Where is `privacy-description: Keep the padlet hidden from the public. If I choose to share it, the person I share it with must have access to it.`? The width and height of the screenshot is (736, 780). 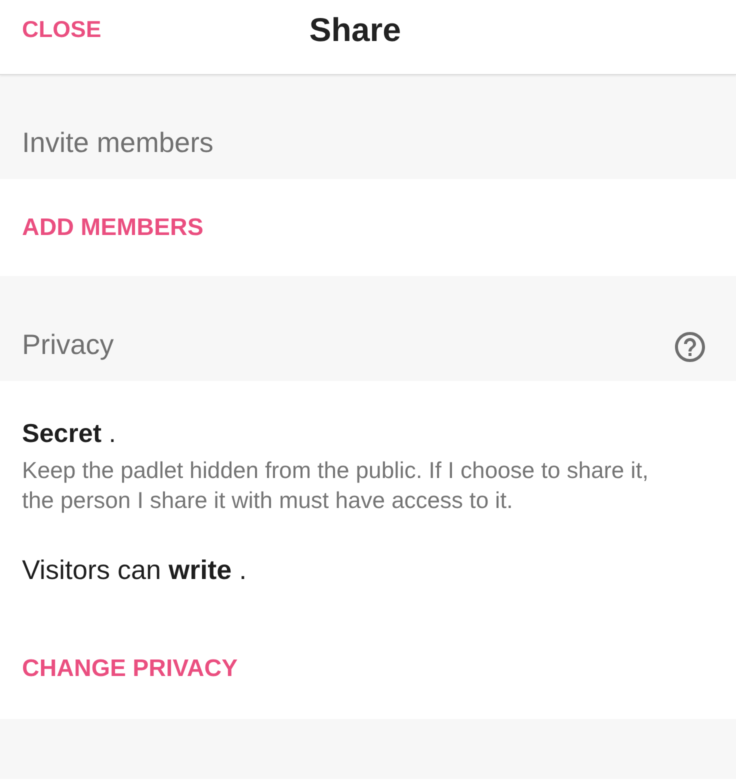
privacy-description: Keep the padlet hidden from the public. If I choose to share it, the person I share it with must have access to it. is located at coordinates (336, 485).